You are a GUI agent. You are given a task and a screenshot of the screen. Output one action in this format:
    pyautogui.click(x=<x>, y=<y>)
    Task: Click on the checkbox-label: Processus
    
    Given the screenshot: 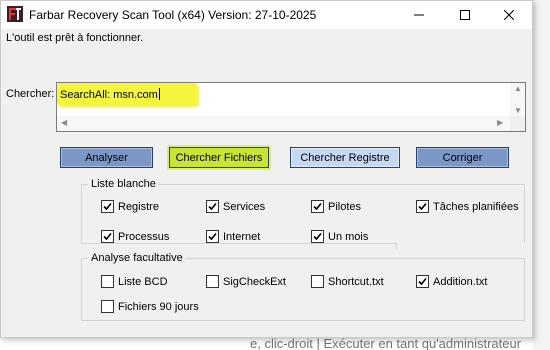 What is the action you would take?
    pyautogui.click(x=144, y=236)
    